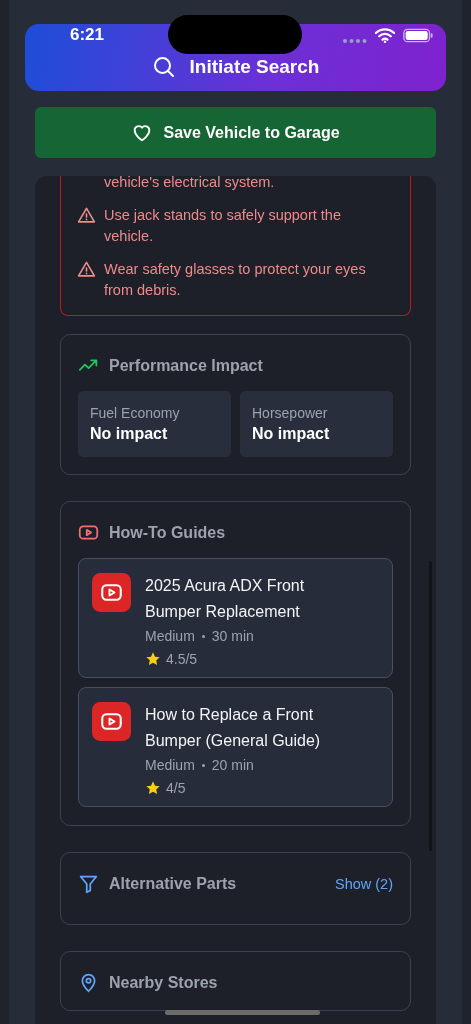 This screenshot has height=1024, width=471. Describe the element at coordinates (355, 41) in the screenshot. I see `signal-icon` at that location.